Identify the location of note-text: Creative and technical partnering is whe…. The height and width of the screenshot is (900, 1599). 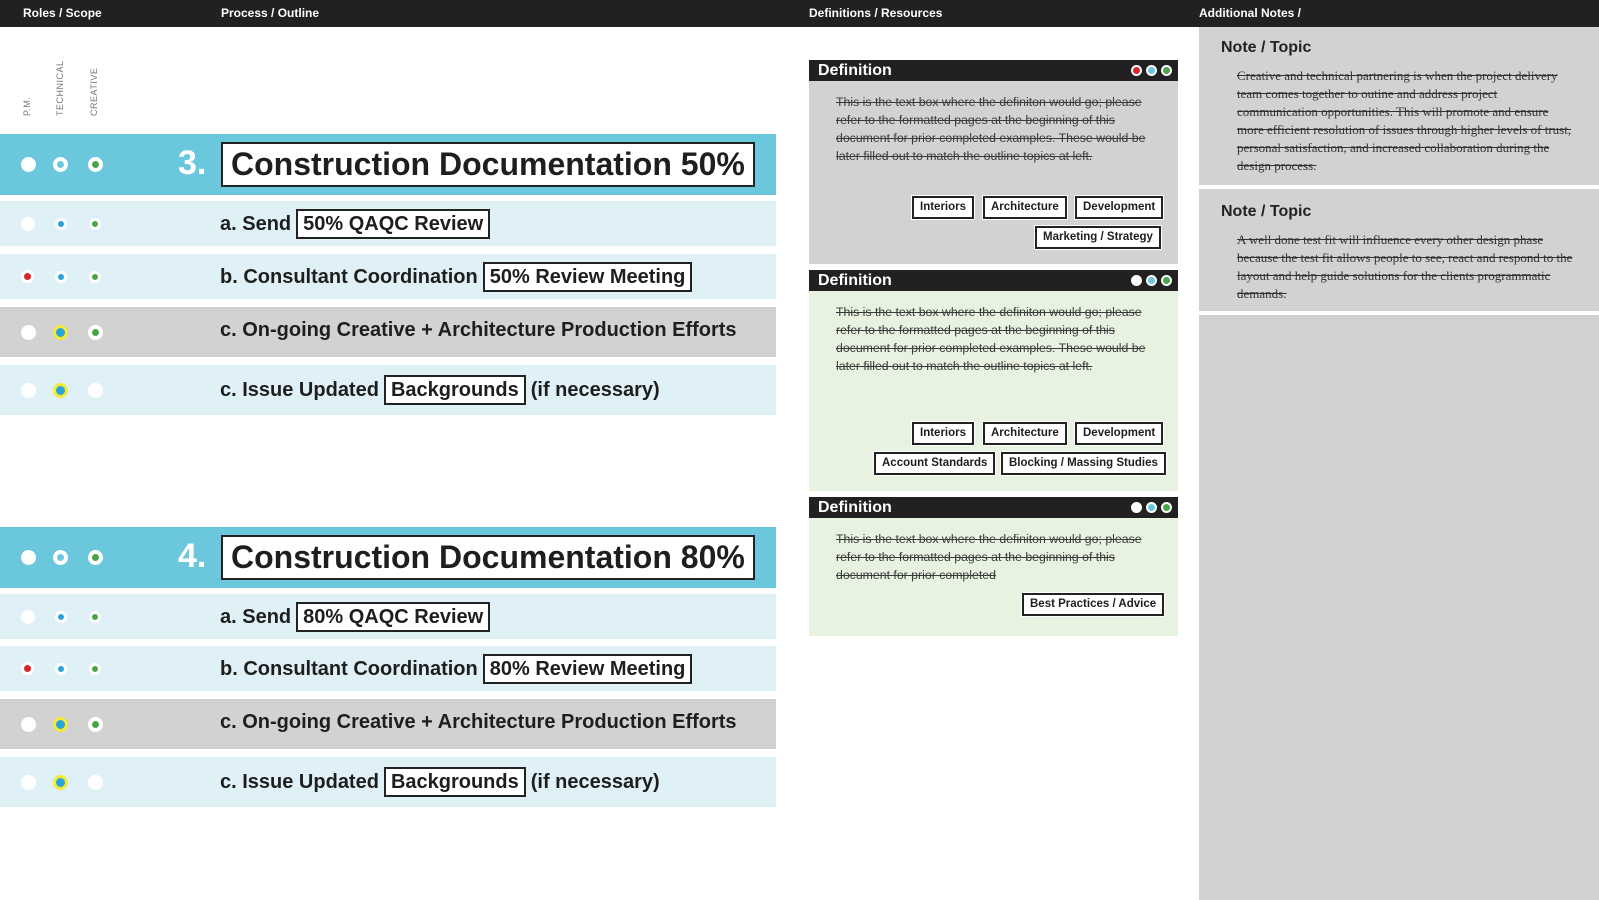
(1404, 120).